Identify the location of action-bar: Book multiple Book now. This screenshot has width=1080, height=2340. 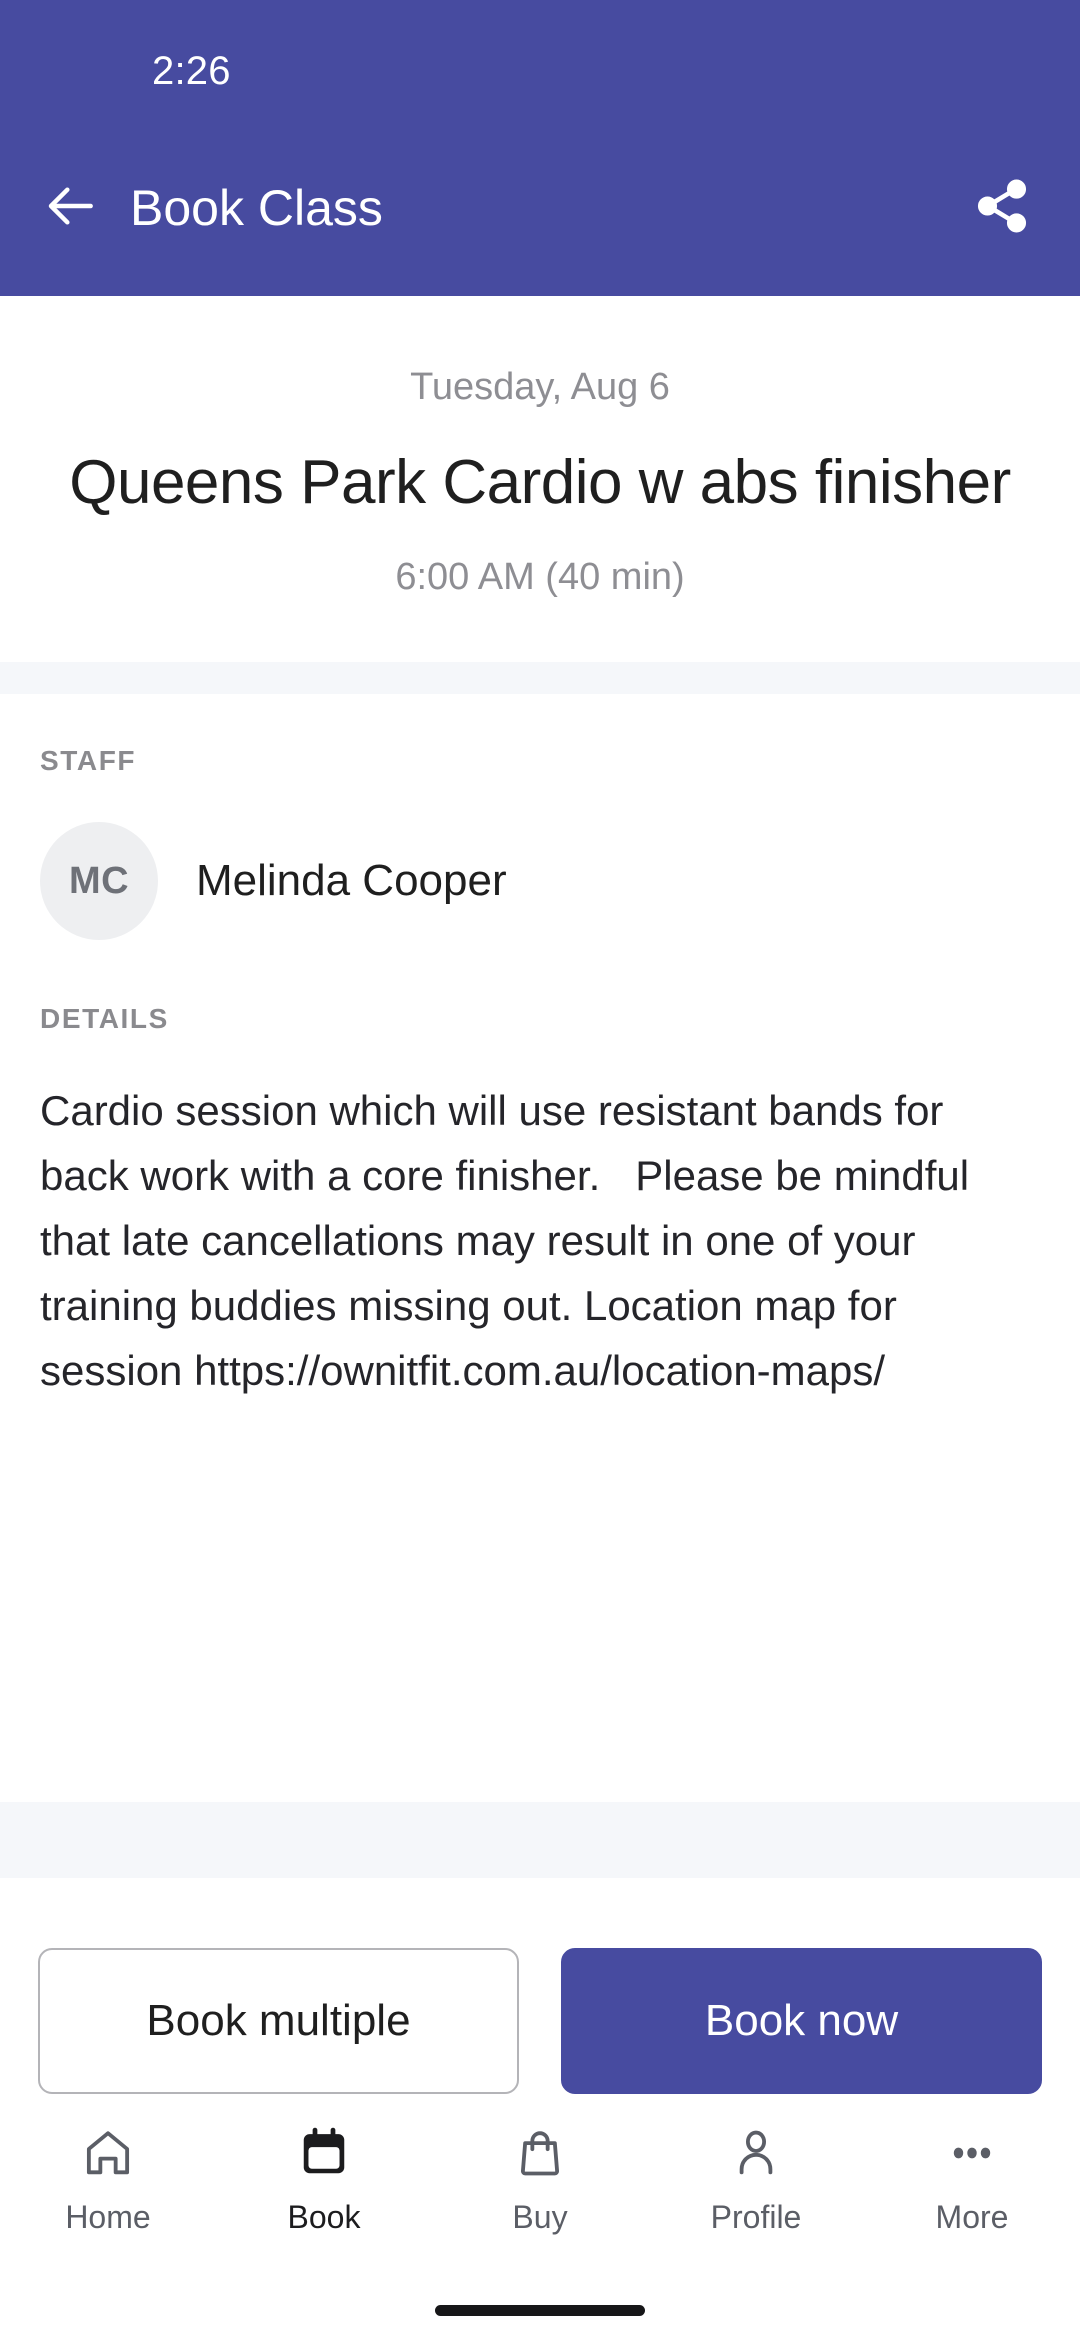
(540, 1986).